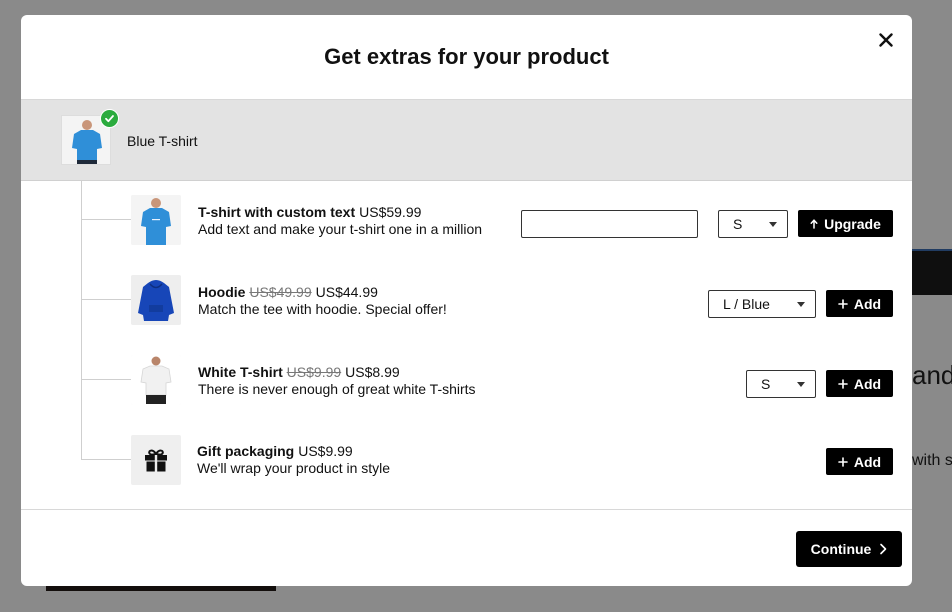 The height and width of the screenshot is (612, 952). I want to click on select-value: L / Blue, so click(746, 304).